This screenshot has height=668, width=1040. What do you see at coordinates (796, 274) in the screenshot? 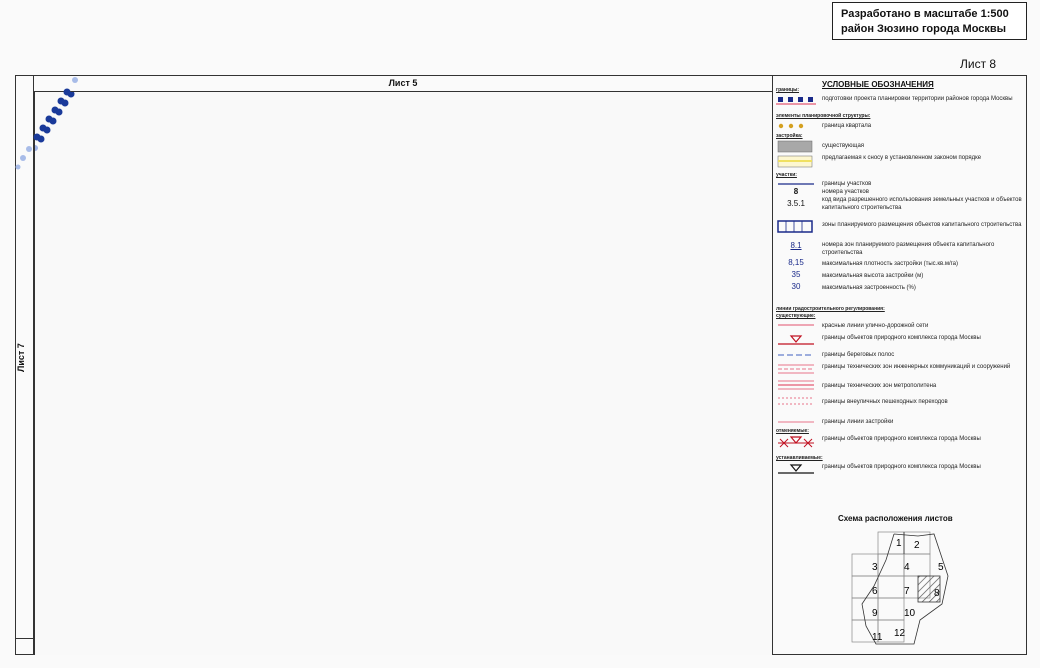
I see `legend-code-height: 35` at bounding box center [796, 274].